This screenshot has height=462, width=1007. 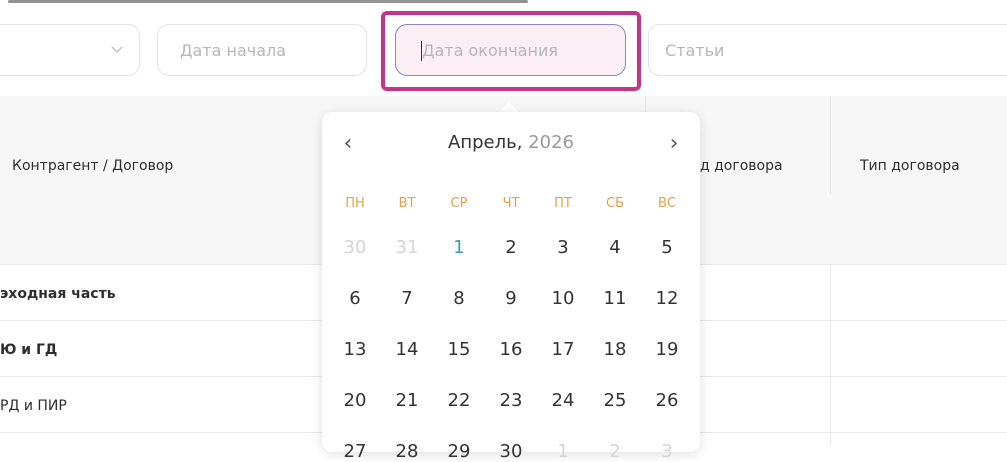 What do you see at coordinates (674, 144) in the screenshot?
I see `chevron-right-icon: ›` at bounding box center [674, 144].